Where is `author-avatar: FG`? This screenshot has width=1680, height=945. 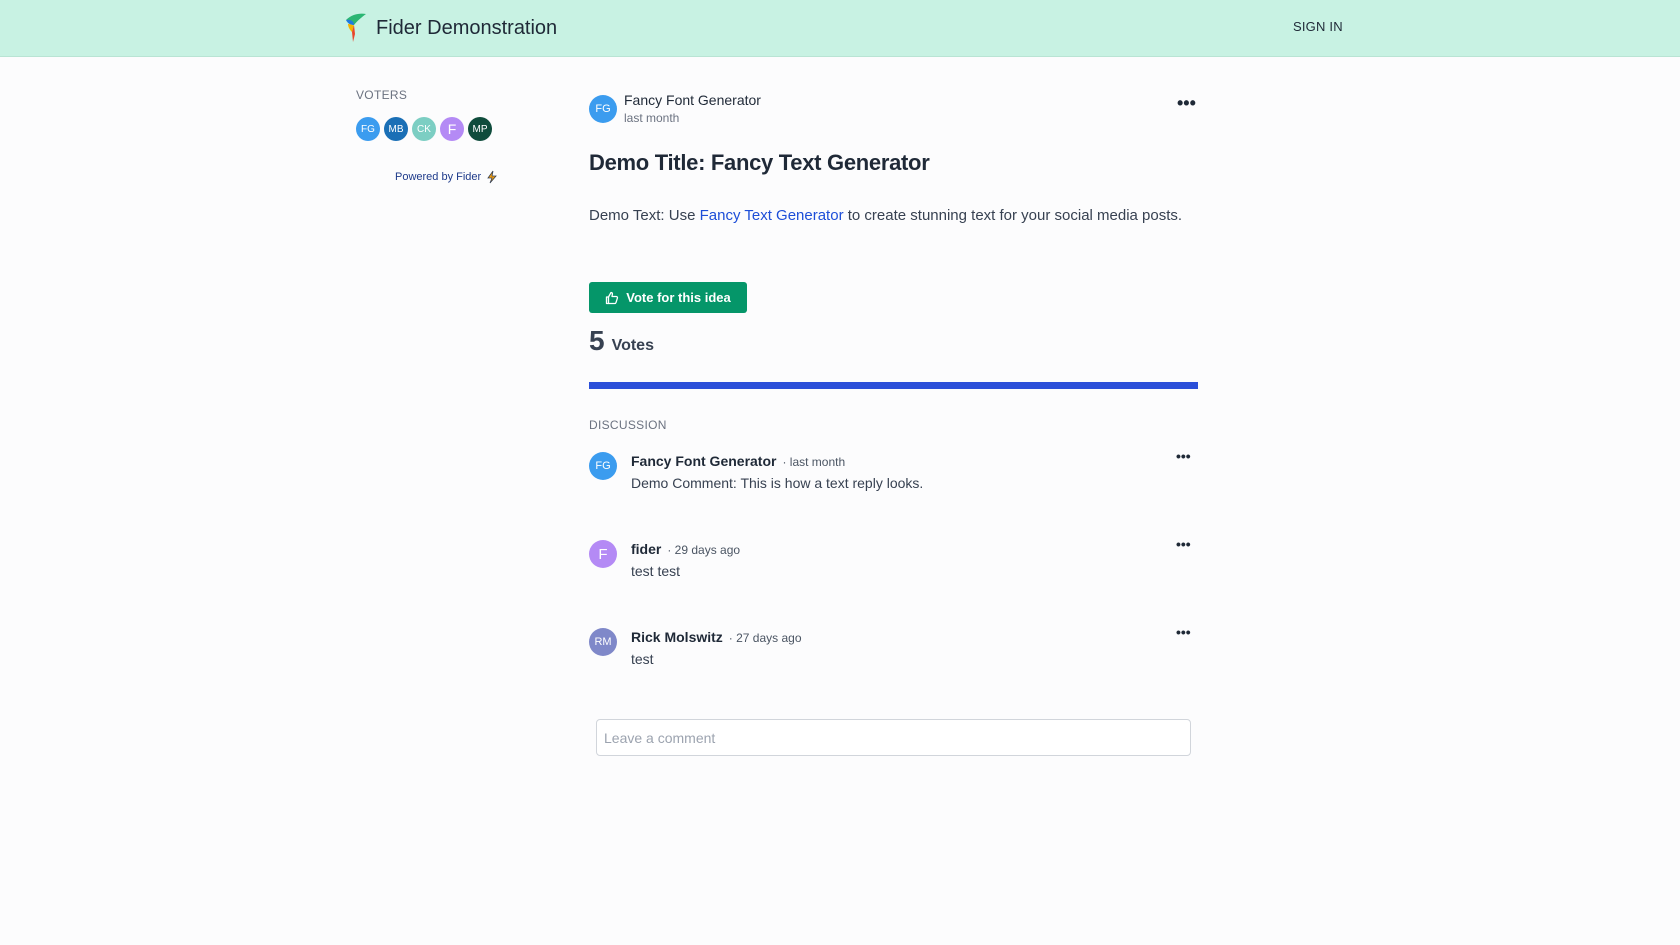
author-avatar: FG is located at coordinates (603, 108).